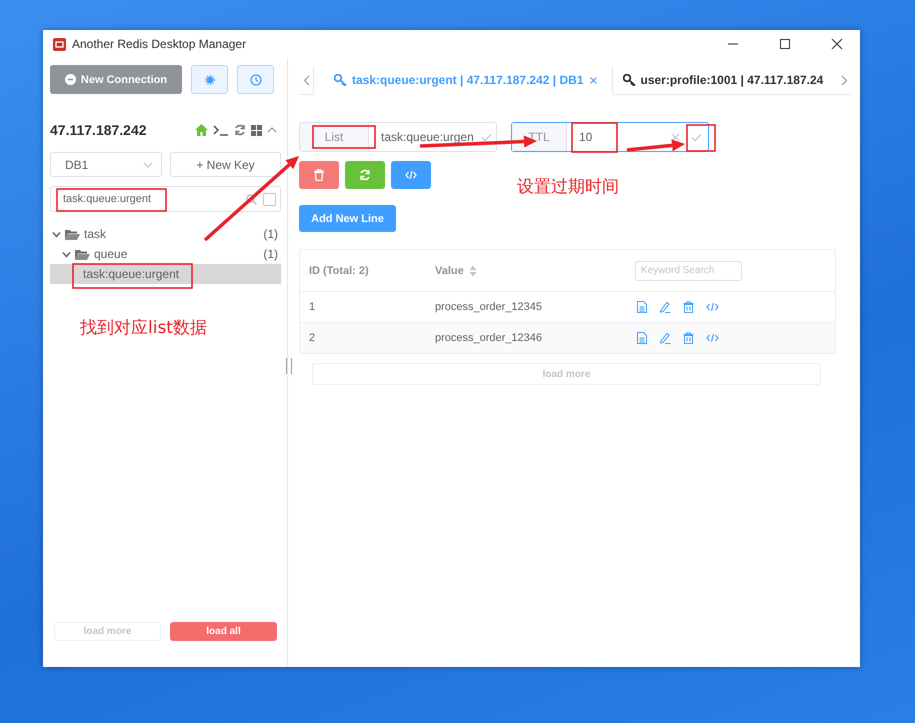 This screenshot has height=723, width=915. Describe the element at coordinates (251, 199) in the screenshot. I see `search-icon` at that location.